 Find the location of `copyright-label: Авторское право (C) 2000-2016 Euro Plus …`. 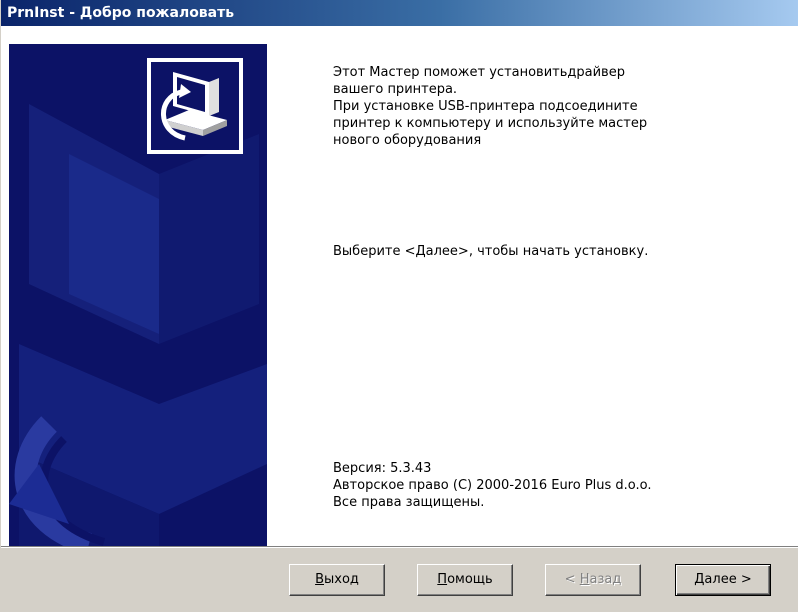

copyright-label: Авторское право (C) 2000-2016 Euro Plus … is located at coordinates (492, 485).